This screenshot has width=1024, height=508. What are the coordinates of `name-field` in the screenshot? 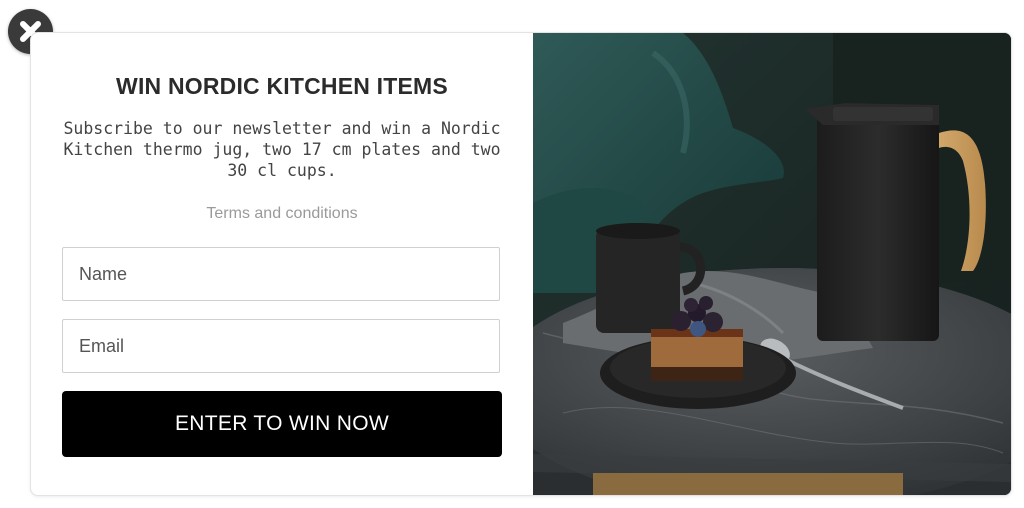 It's located at (281, 274).